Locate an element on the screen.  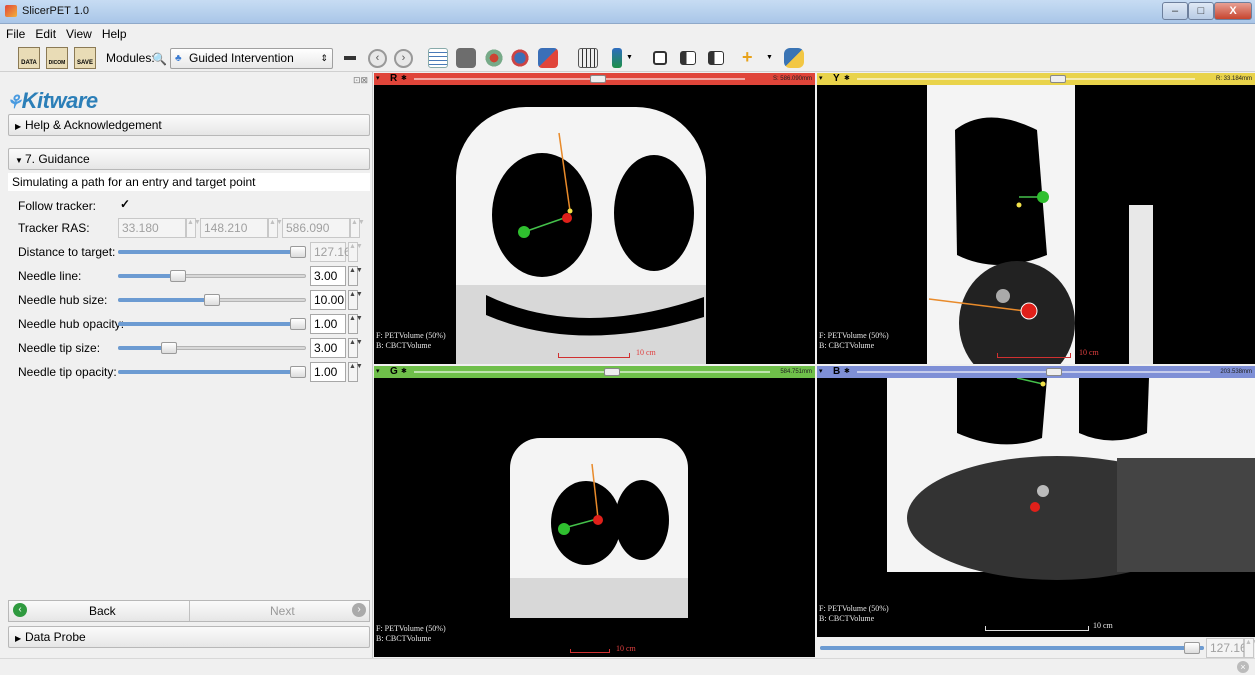
back-arrow-icon: ‹ is located at coordinates (377, 58).